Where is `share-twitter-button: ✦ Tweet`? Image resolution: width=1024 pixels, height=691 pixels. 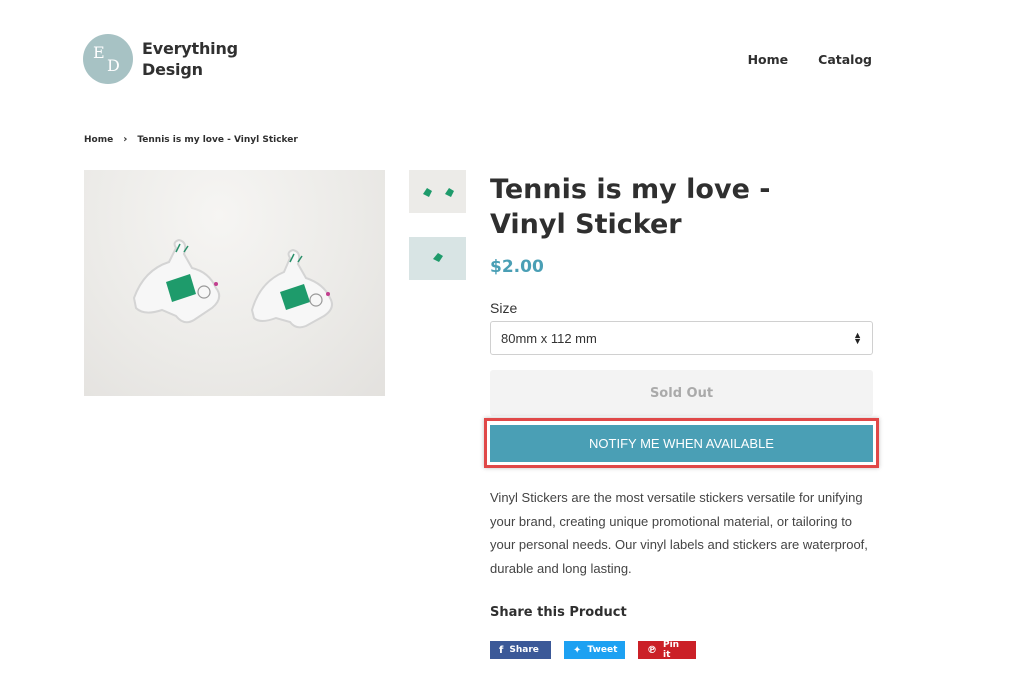
share-twitter-button: ✦ Tweet is located at coordinates (594, 650).